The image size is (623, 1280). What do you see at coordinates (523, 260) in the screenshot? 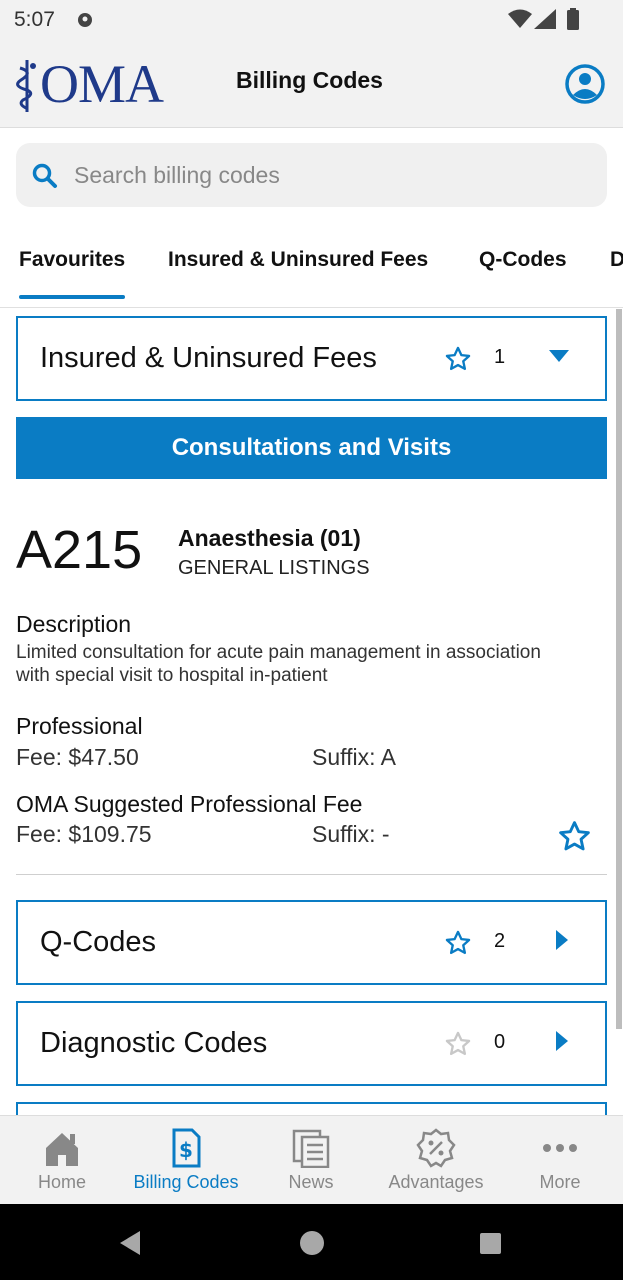
I see `tab-q-codes: Q-Codes` at bounding box center [523, 260].